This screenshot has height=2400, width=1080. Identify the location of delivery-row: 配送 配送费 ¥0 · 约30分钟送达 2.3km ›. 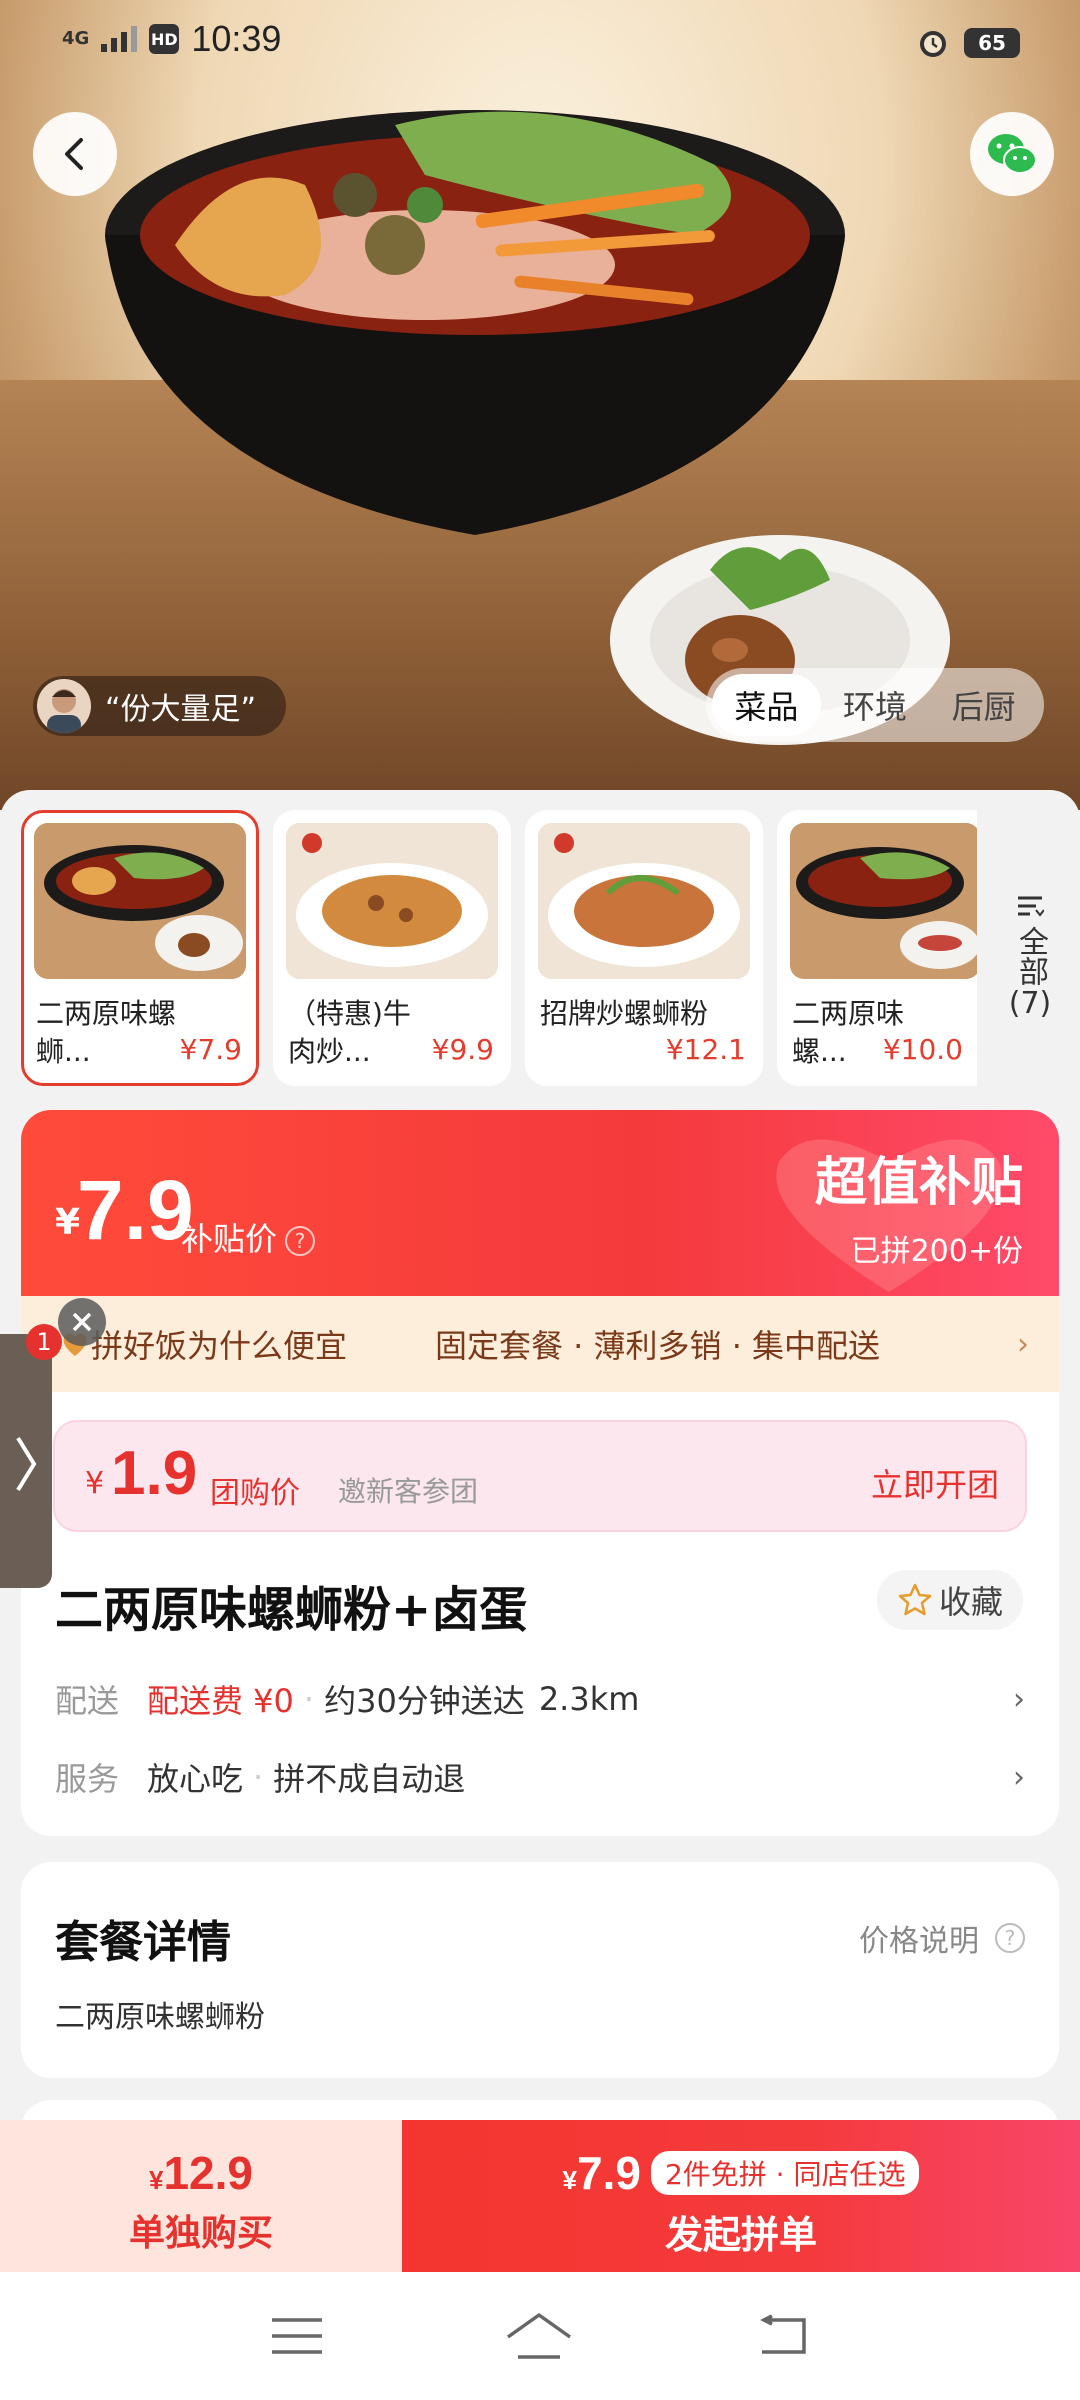
(540, 1699).